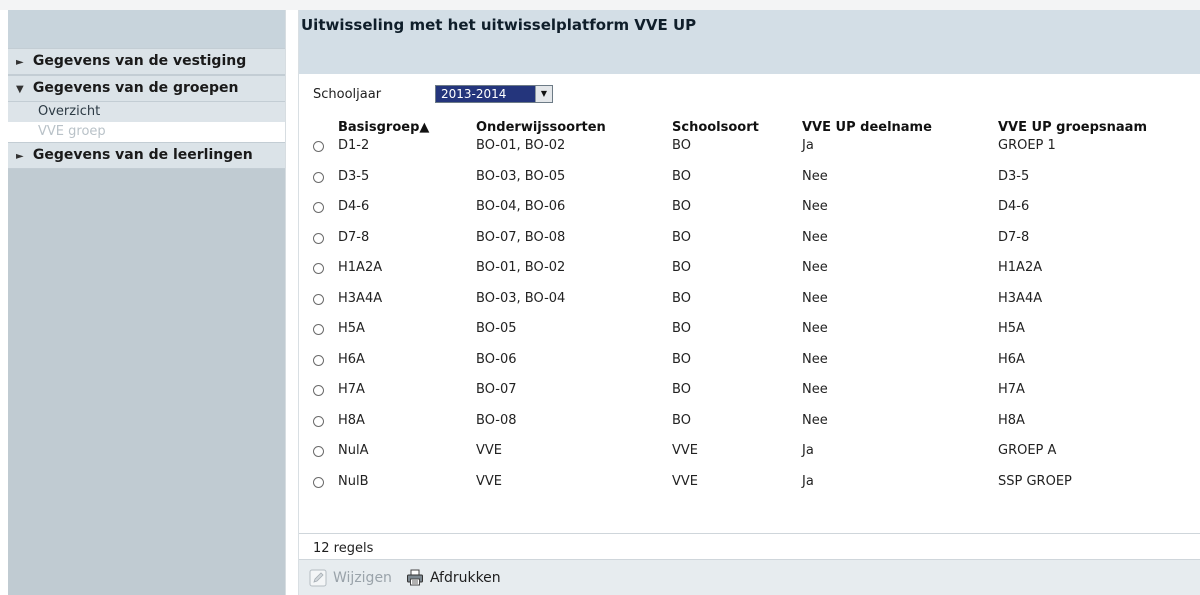  What do you see at coordinates (749, 152) in the screenshot?
I see `table-row: D1-2 BO-01, BO-02 BO Ja GROEP 1` at bounding box center [749, 152].